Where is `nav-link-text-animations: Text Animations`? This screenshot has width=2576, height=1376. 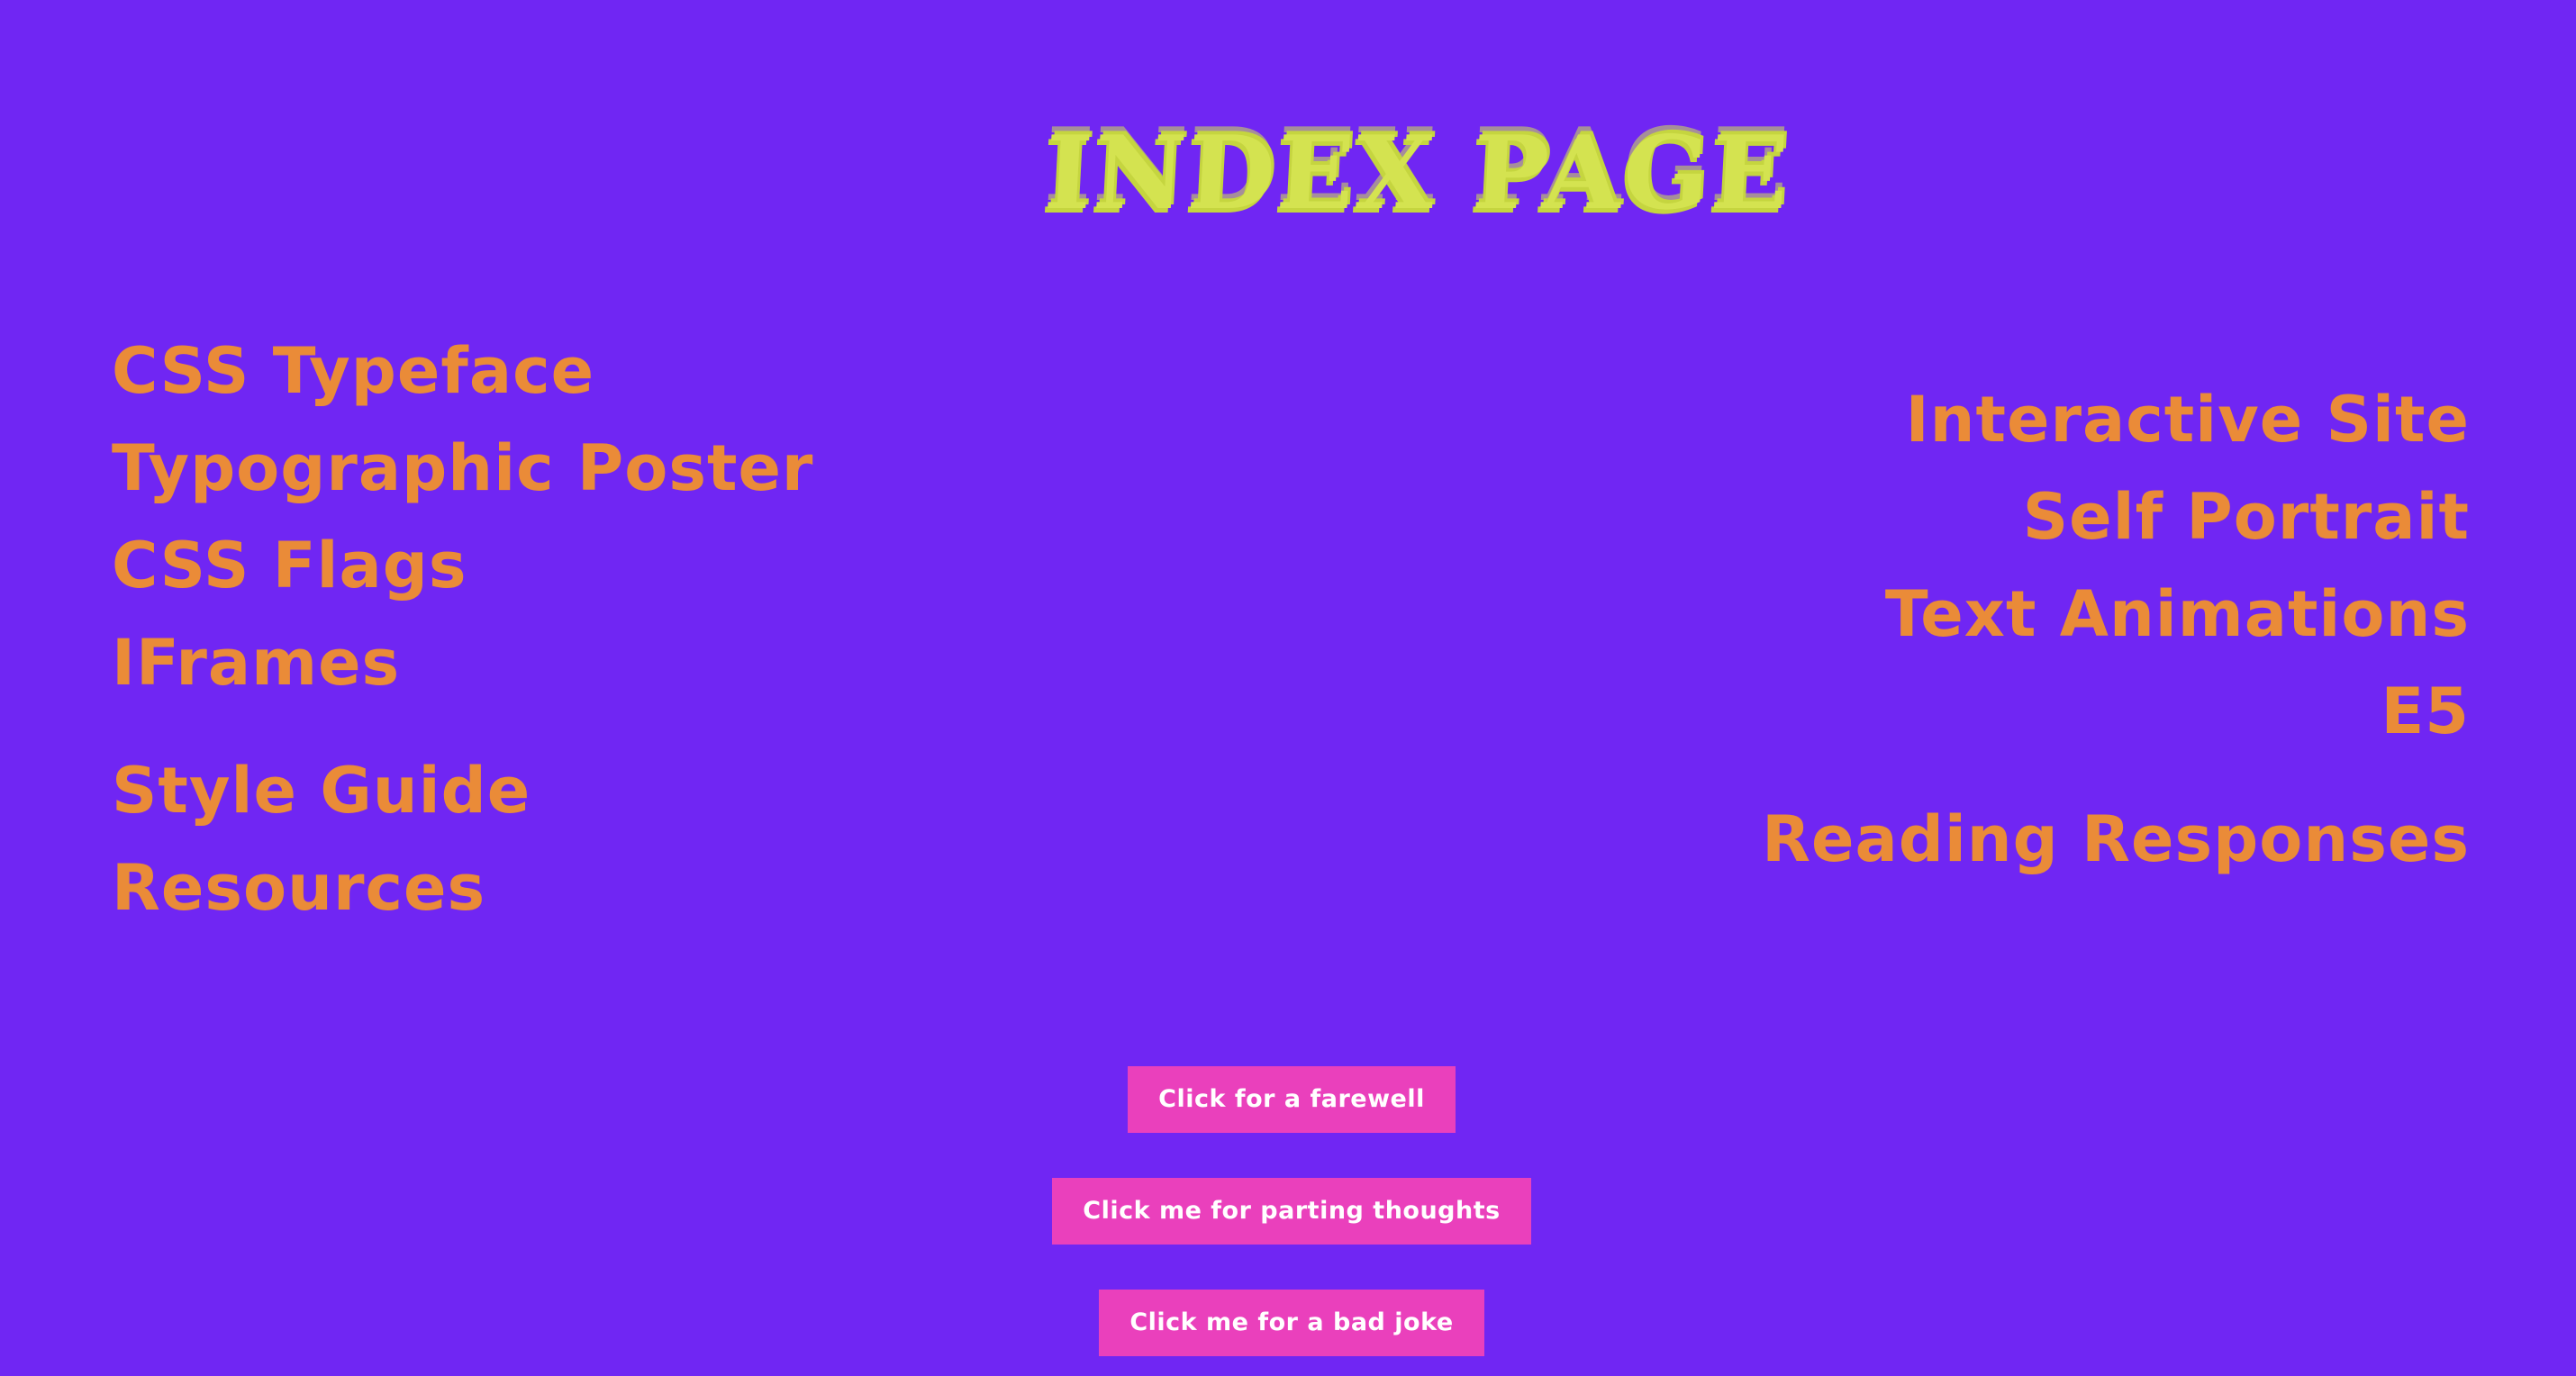
nav-link-text-animations: Text Animations is located at coordinates (2116, 614).